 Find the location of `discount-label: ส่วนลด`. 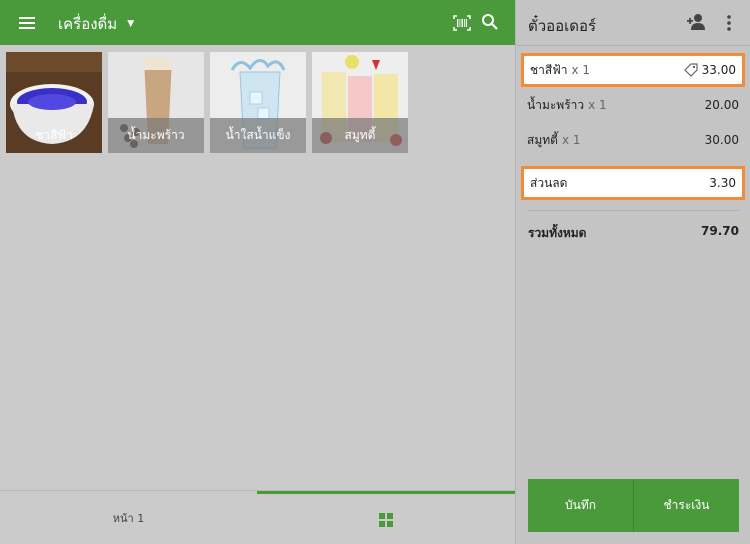

discount-label: ส่วนลด is located at coordinates (549, 182).